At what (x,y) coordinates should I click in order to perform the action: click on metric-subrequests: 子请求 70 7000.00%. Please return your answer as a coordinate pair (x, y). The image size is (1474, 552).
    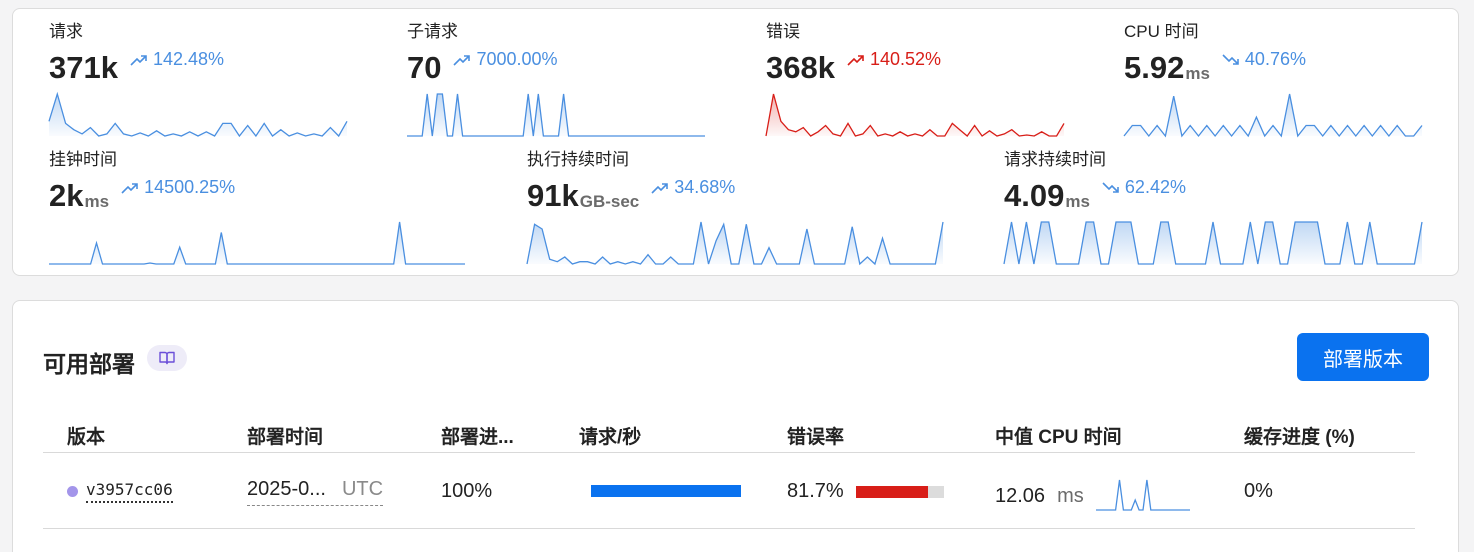
    Looking at the image, I should click on (556, 79).